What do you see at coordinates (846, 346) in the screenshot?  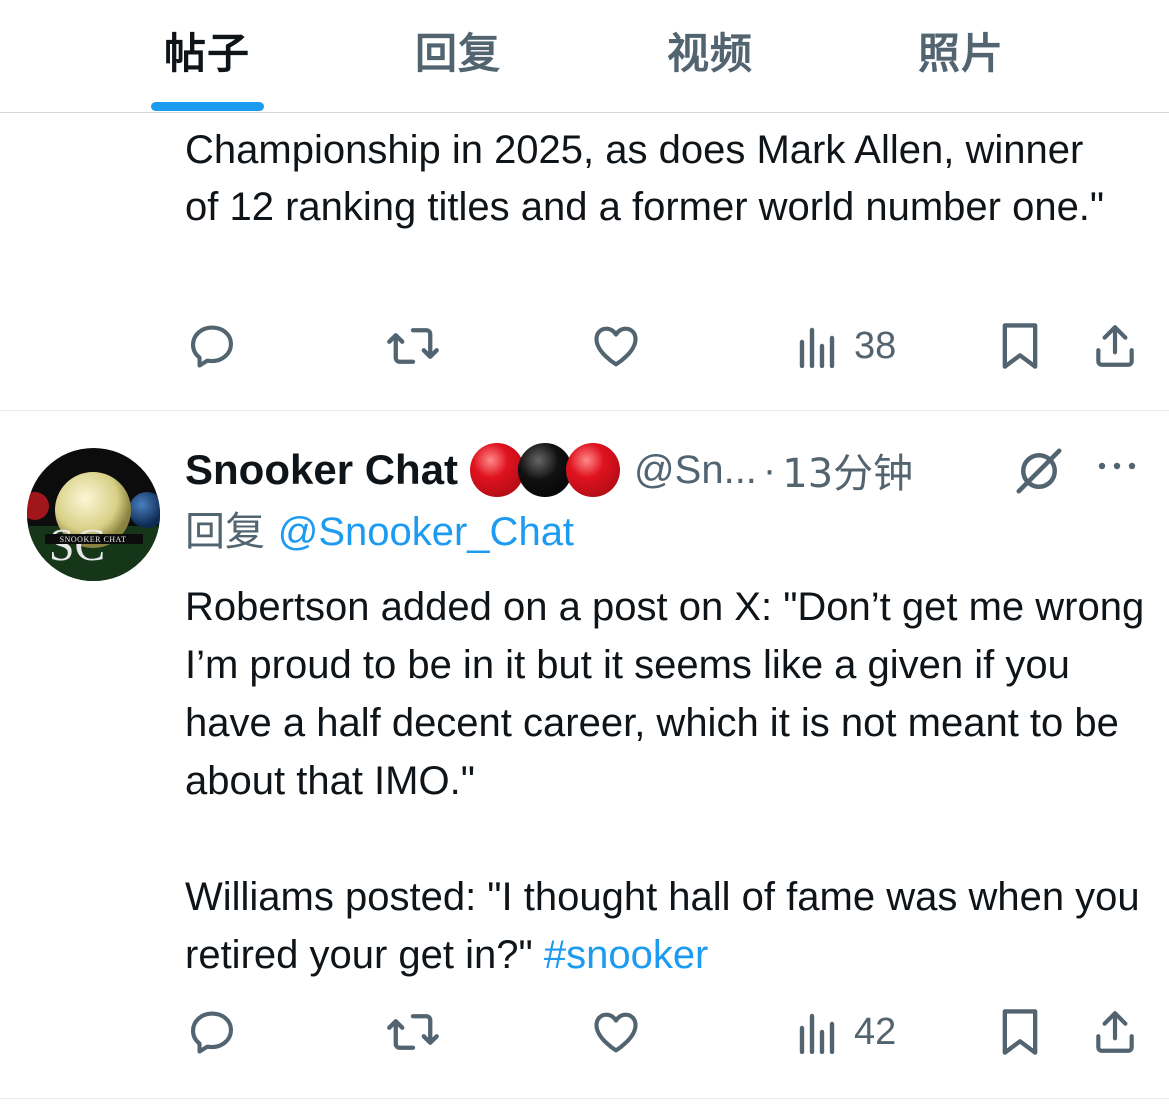 I see `views-button: 38` at bounding box center [846, 346].